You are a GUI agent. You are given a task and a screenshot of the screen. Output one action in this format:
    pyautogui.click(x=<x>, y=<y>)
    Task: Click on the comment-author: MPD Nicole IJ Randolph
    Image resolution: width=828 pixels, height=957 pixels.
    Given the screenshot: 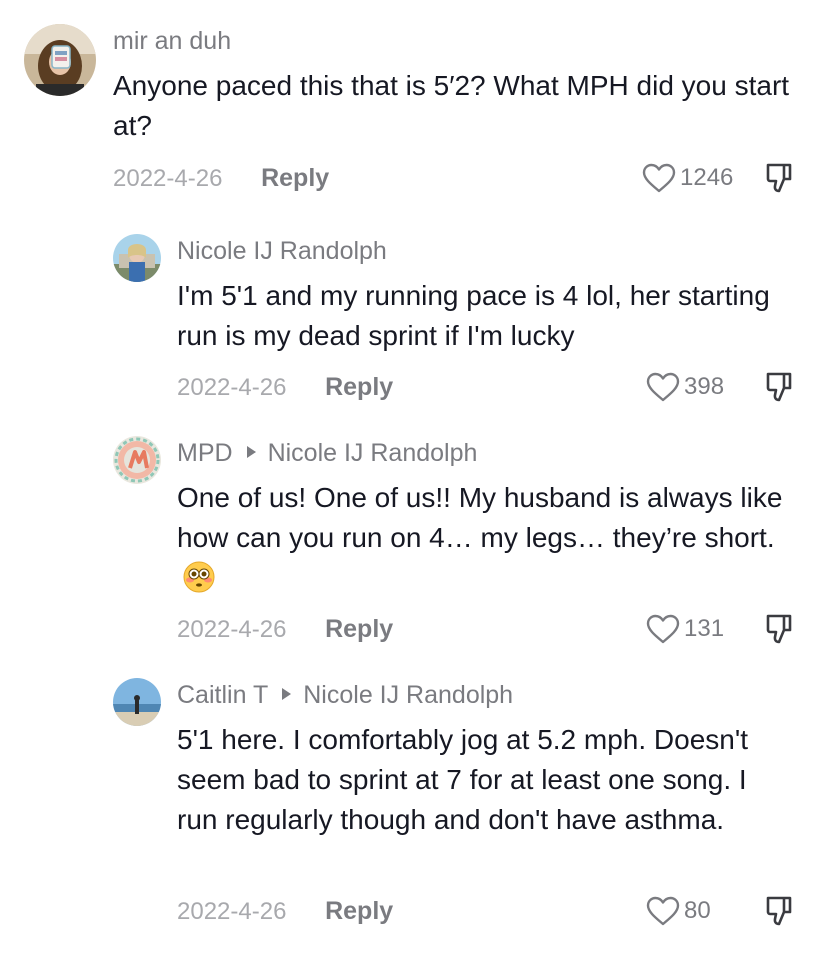 What is the action you would take?
    pyautogui.click(x=327, y=453)
    